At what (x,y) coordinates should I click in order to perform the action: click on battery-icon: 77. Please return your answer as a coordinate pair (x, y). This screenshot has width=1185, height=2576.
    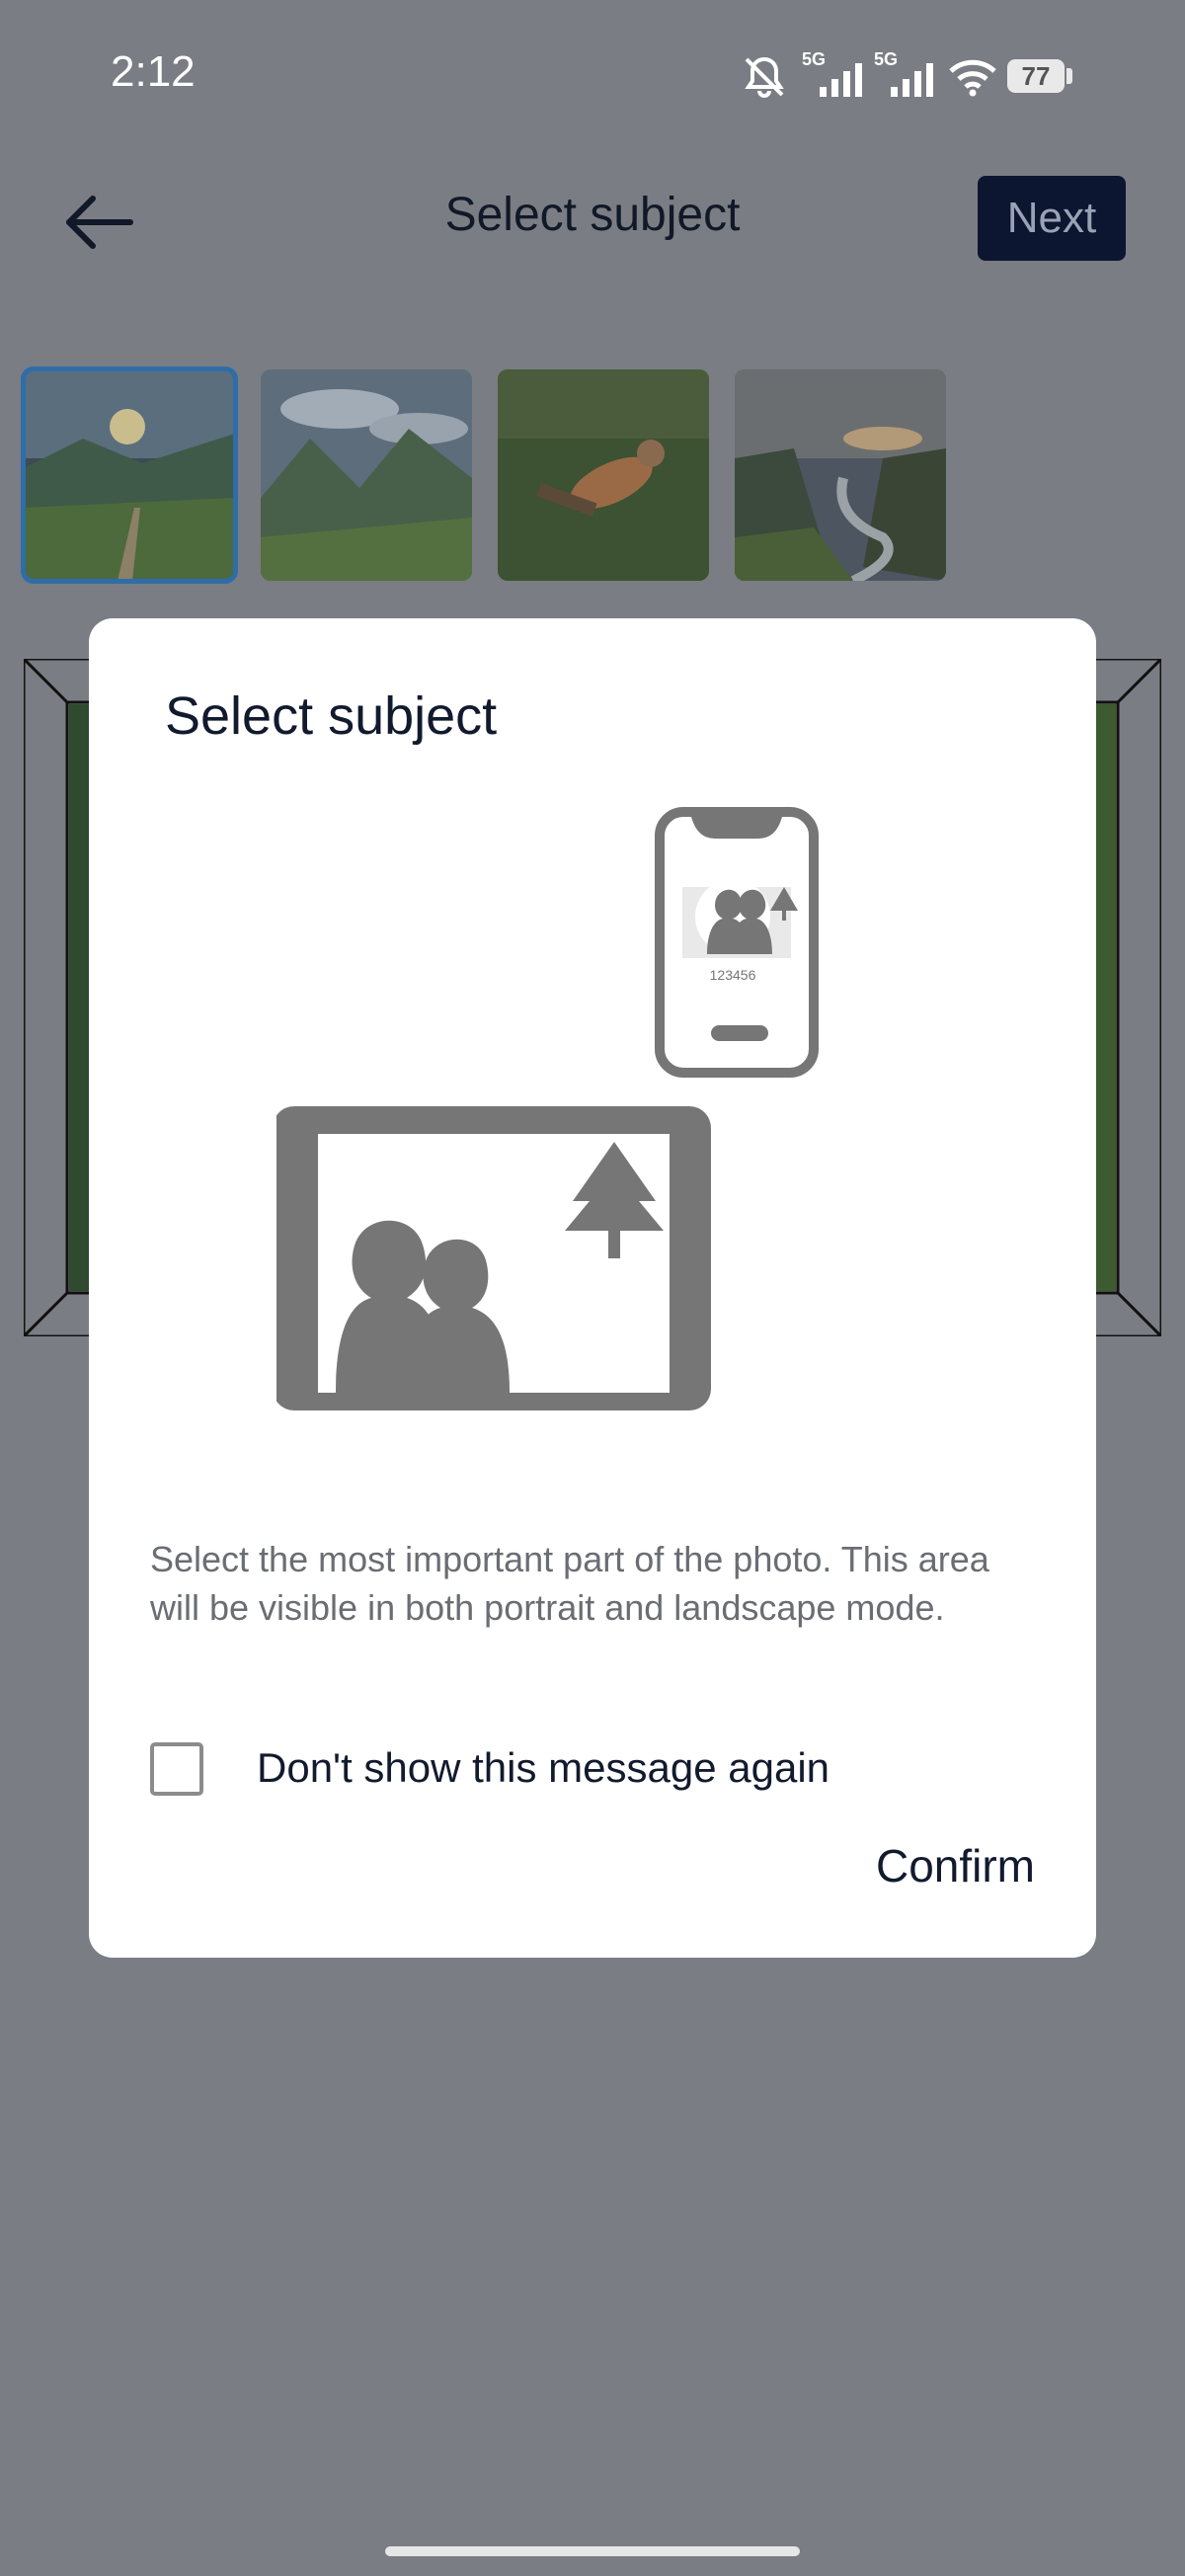
    Looking at the image, I should click on (1036, 76).